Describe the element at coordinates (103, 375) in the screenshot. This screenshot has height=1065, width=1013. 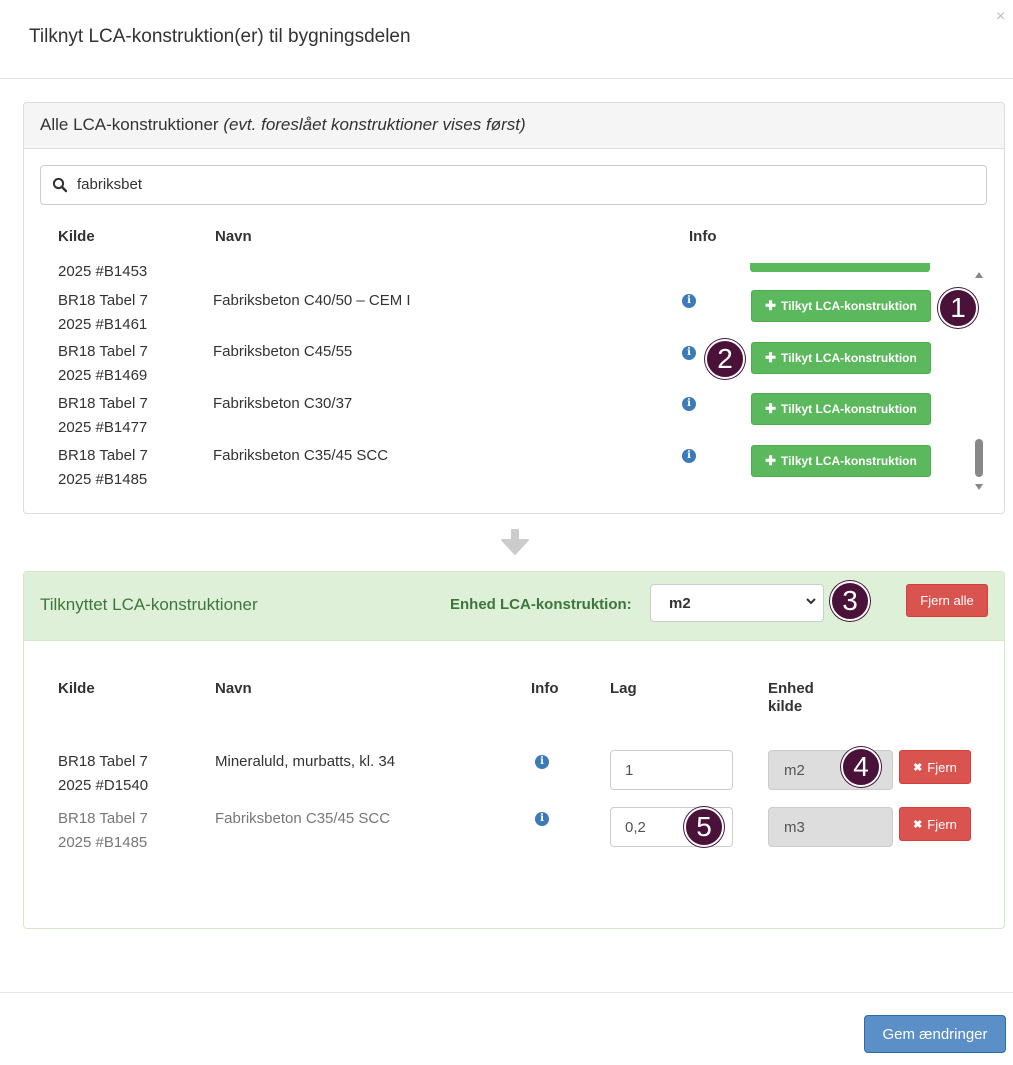
I see `row-kilde-id: 2025 #B1469` at that location.